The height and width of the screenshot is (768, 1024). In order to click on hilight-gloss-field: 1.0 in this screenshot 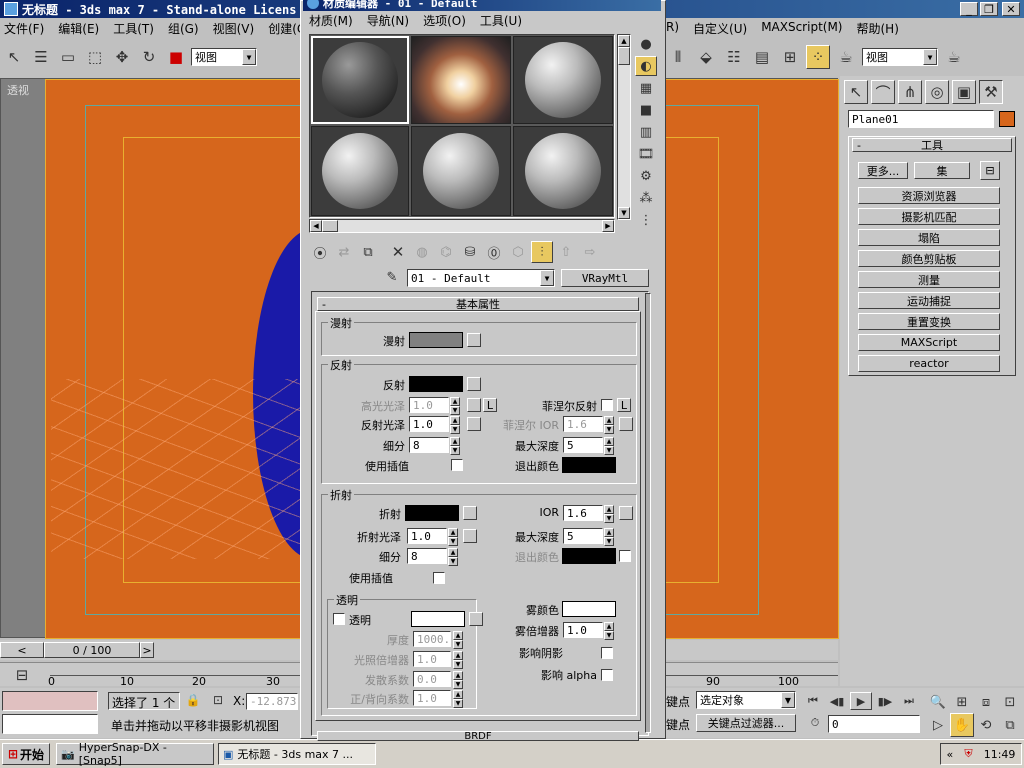, I will do `click(429, 405)`.